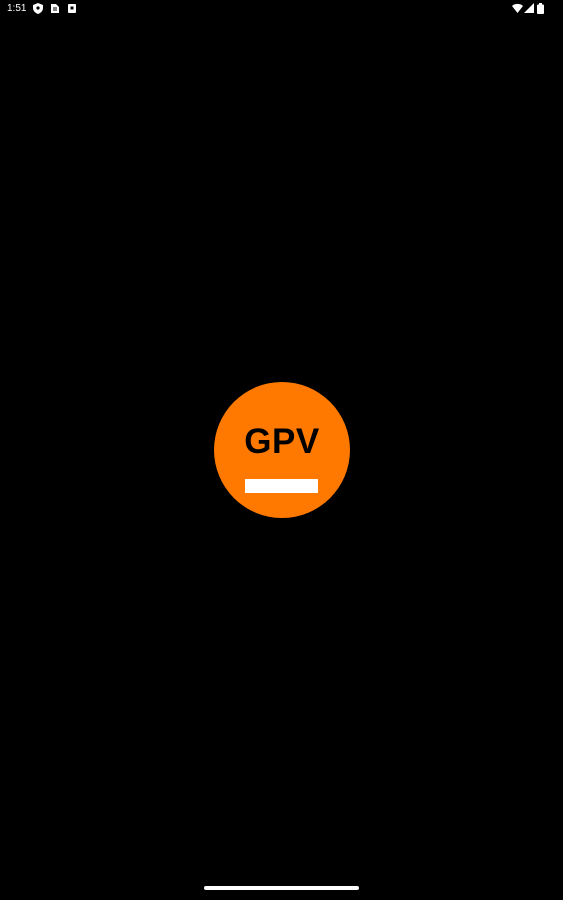  I want to click on cell-signal-icon, so click(529, 8).